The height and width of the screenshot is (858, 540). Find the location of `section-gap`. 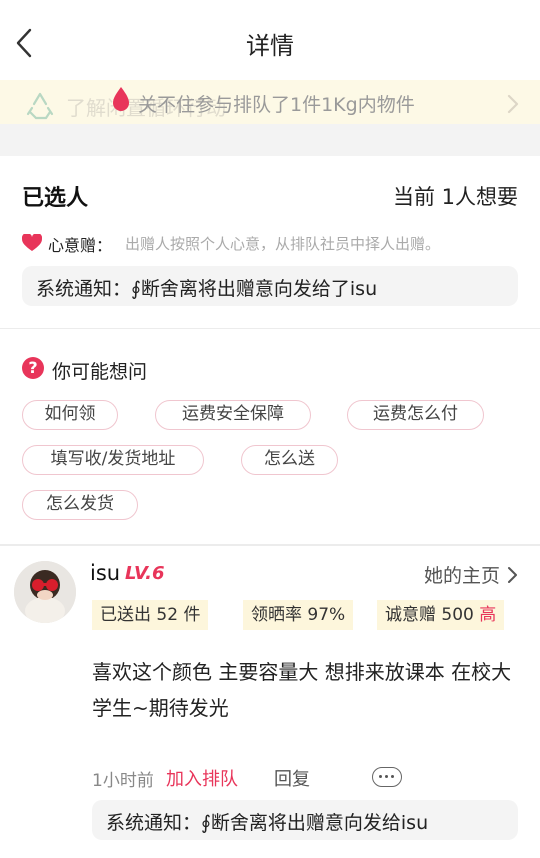

section-gap is located at coordinates (270, 140).